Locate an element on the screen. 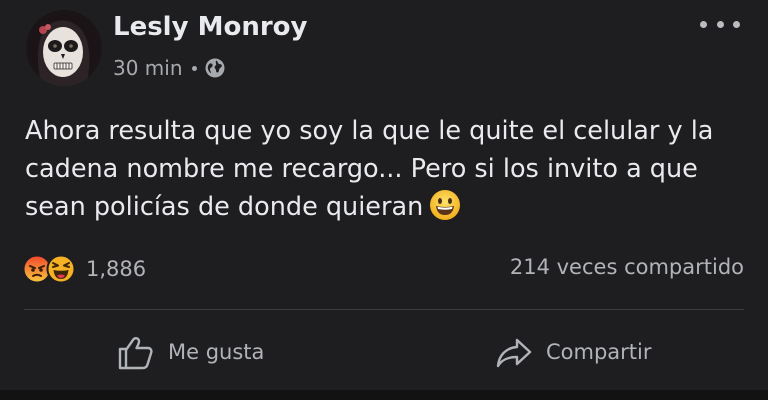 This screenshot has height=400, width=768. share-count: 214 veces compartido is located at coordinates (627, 267).